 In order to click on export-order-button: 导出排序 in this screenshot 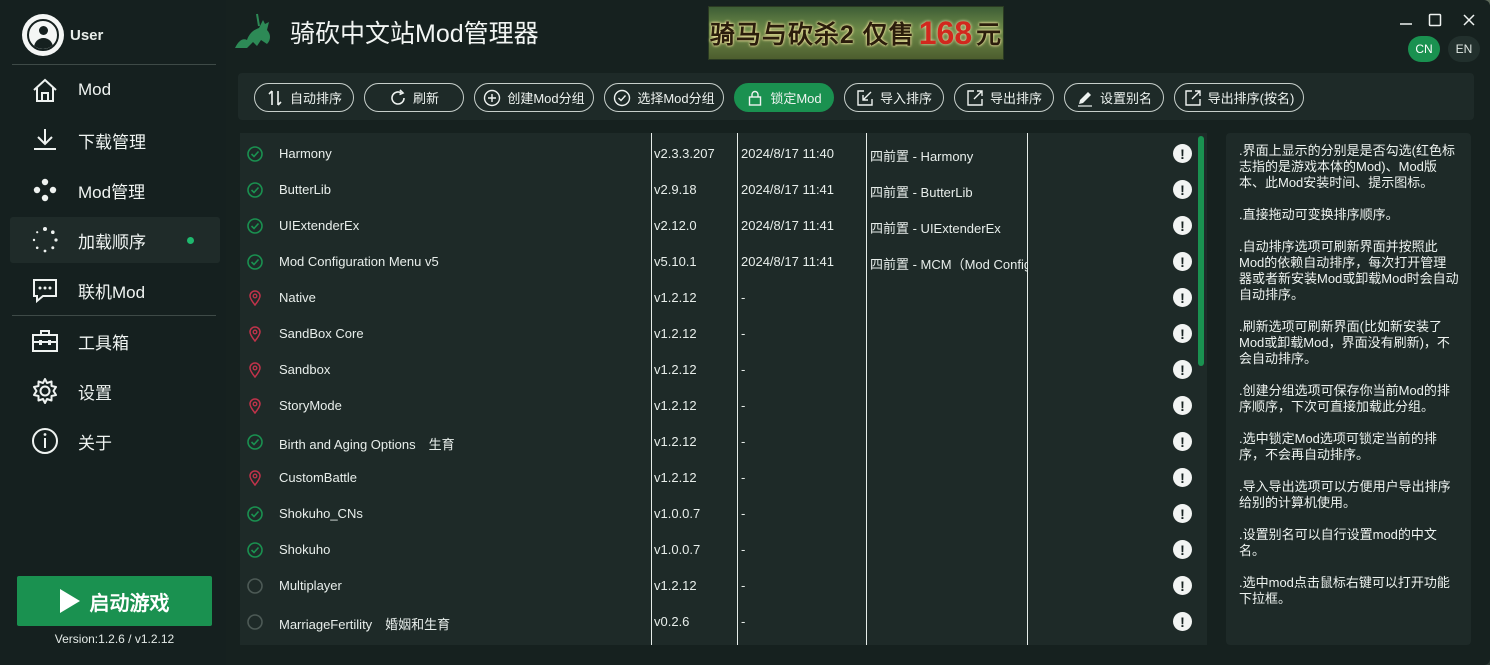, I will do `click(1004, 97)`.